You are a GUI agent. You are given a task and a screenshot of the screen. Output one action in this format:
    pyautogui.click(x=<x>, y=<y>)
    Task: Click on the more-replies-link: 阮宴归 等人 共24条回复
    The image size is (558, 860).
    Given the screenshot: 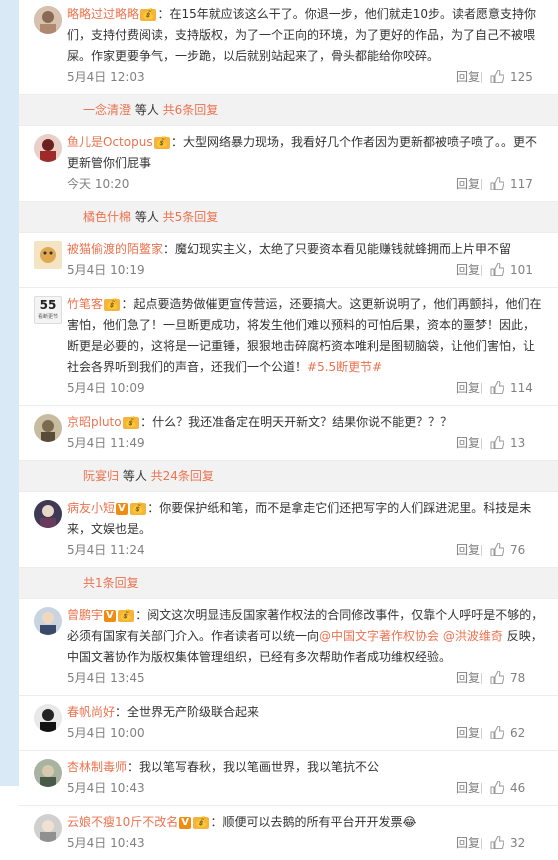 What is the action you would take?
    pyautogui.click(x=288, y=476)
    